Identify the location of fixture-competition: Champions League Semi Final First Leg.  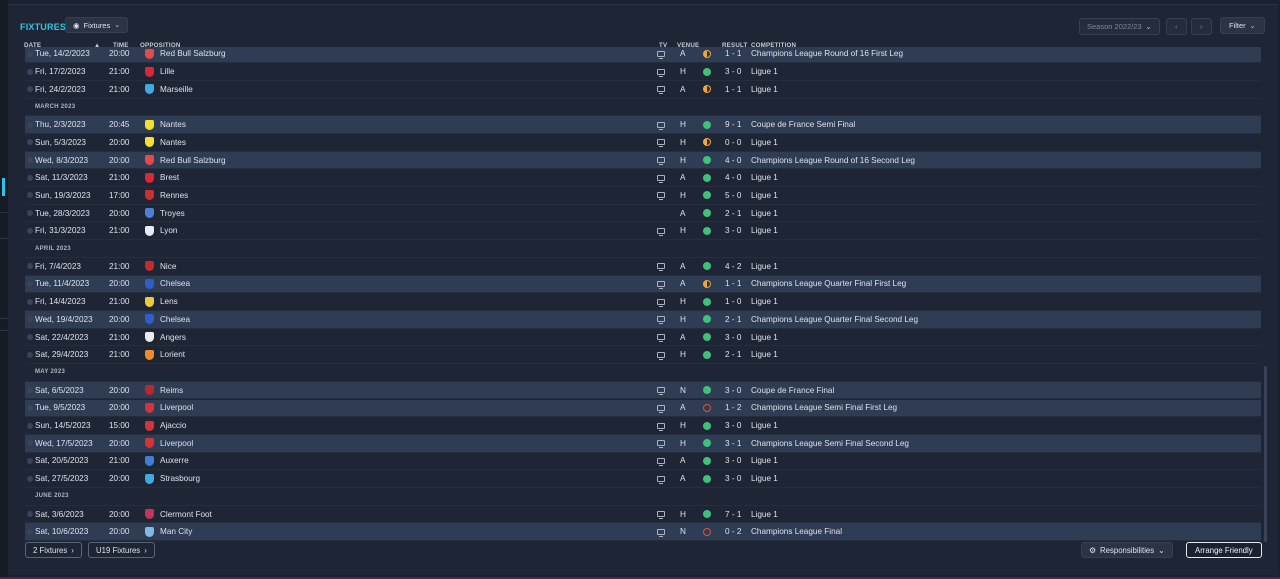
(824, 407).